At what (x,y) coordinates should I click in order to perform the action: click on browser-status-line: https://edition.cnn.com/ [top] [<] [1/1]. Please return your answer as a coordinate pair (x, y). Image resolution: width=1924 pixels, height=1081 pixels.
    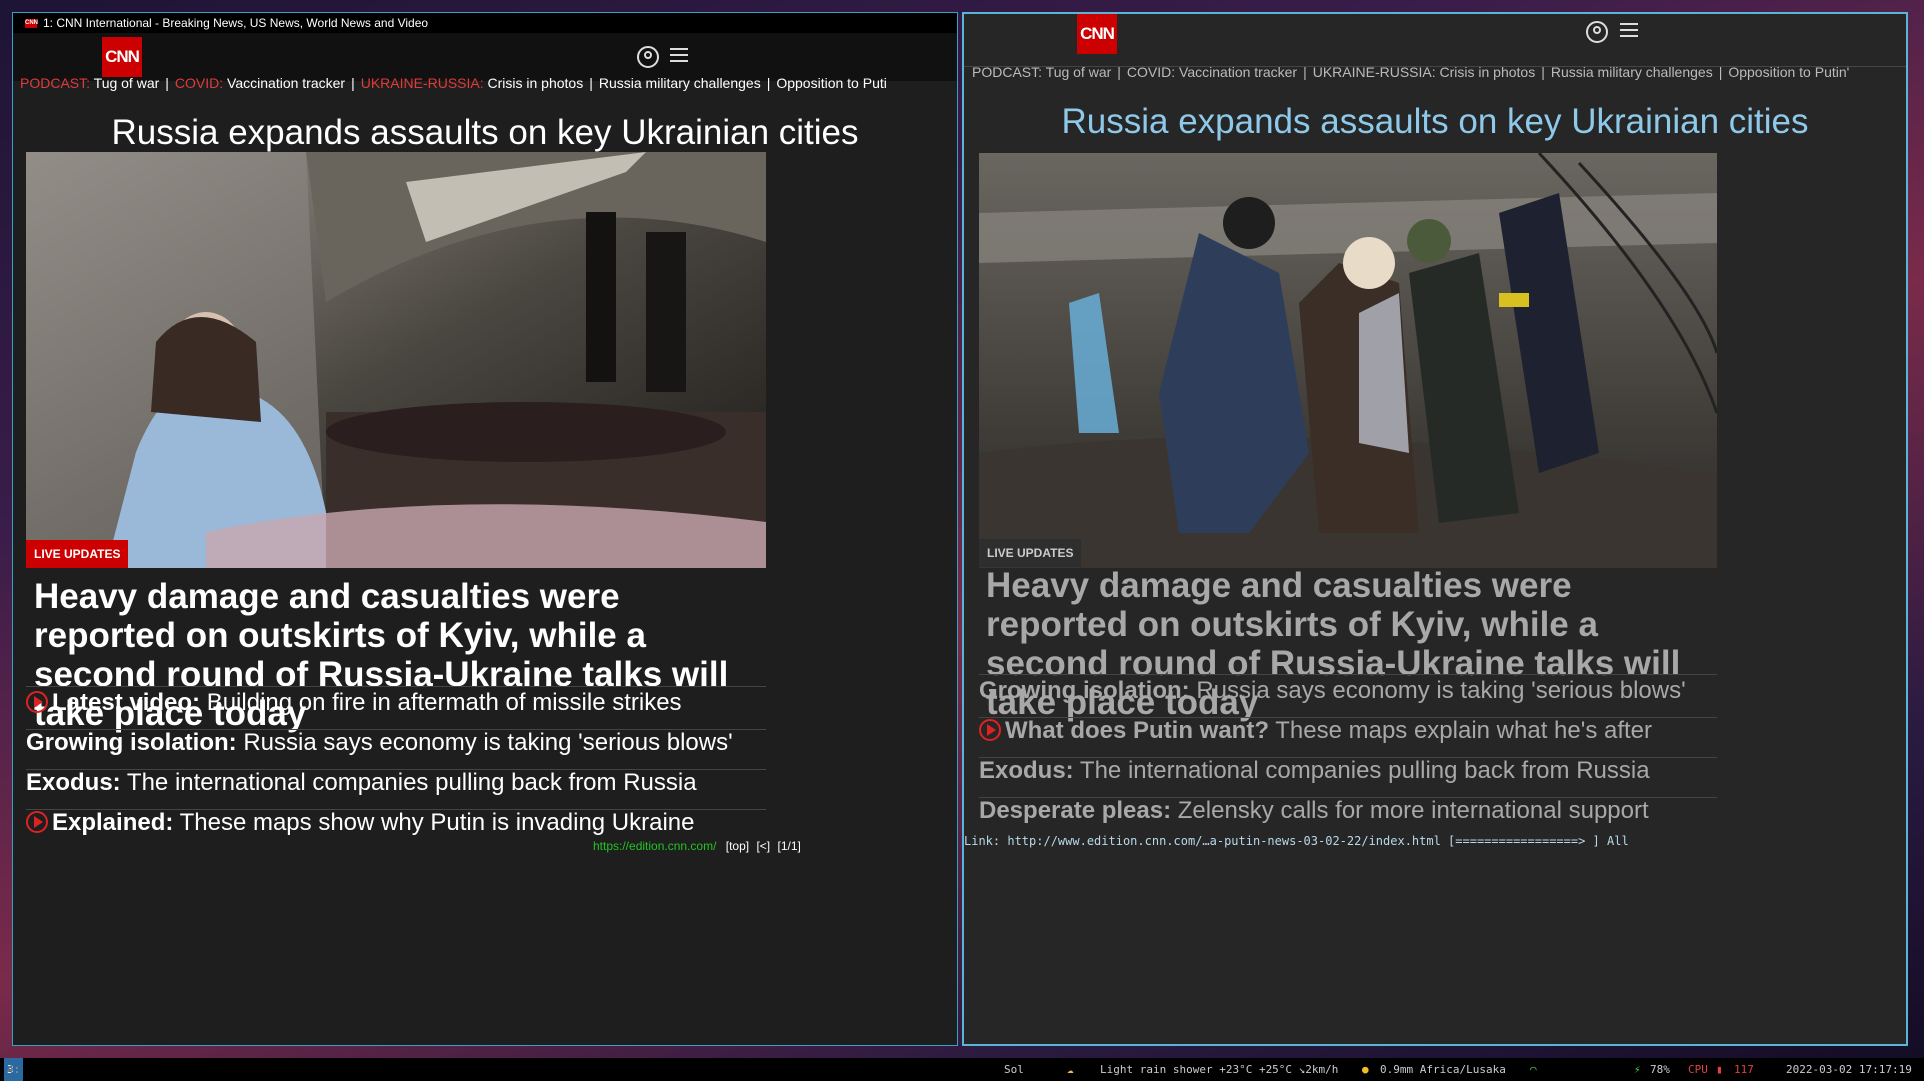
    Looking at the image, I should click on (697, 846).